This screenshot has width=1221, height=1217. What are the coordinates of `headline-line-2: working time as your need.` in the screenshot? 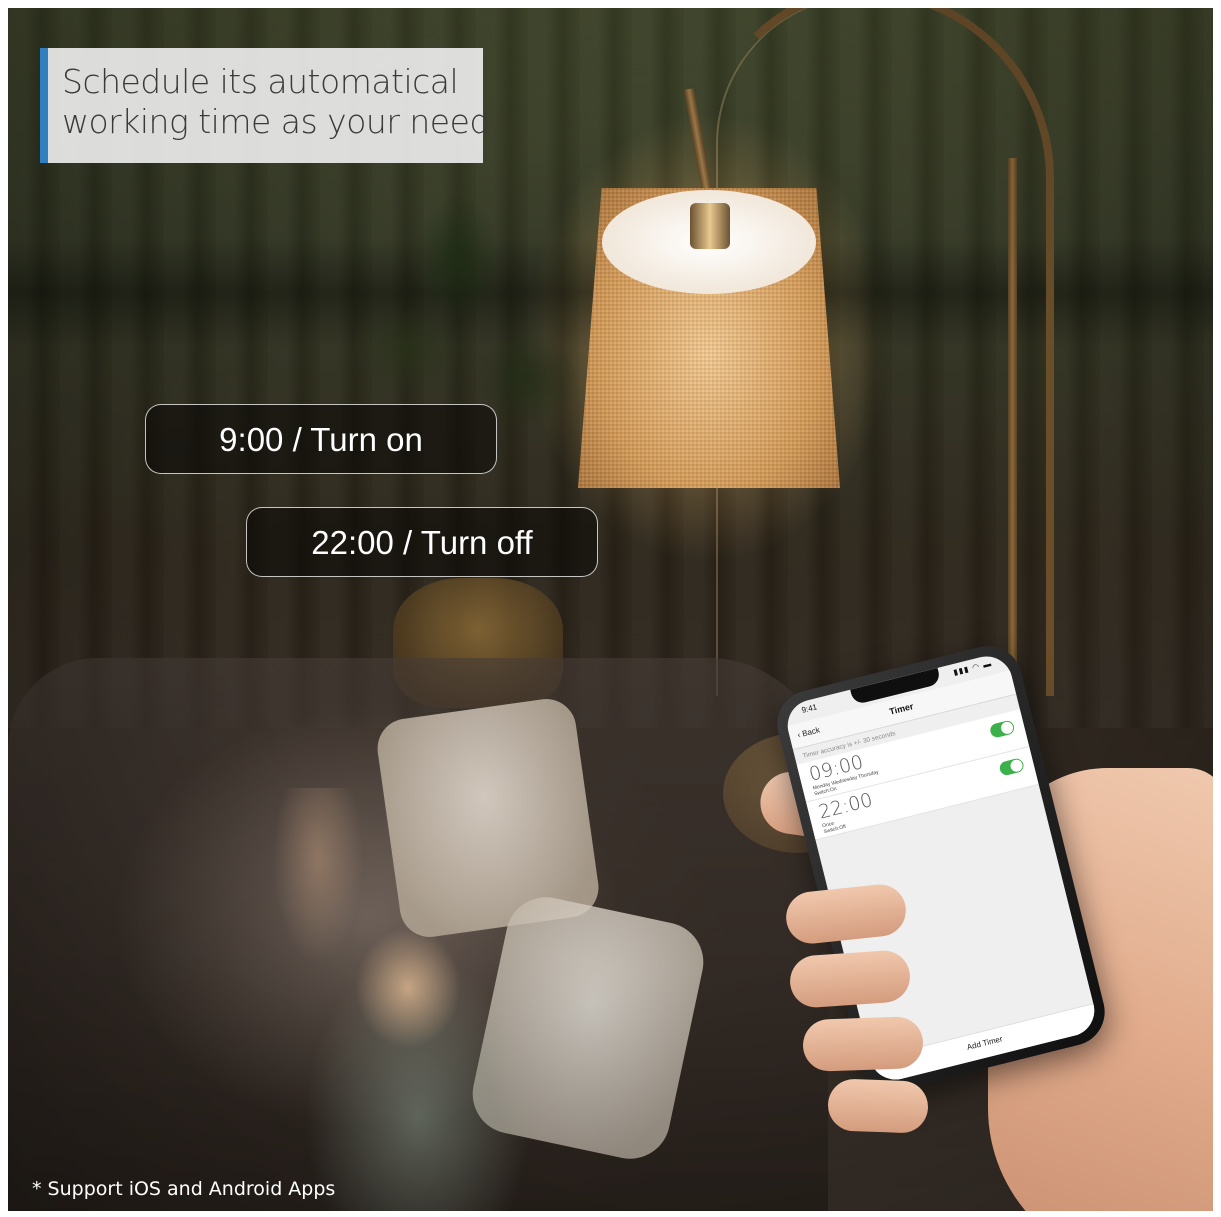 It's located at (281, 121).